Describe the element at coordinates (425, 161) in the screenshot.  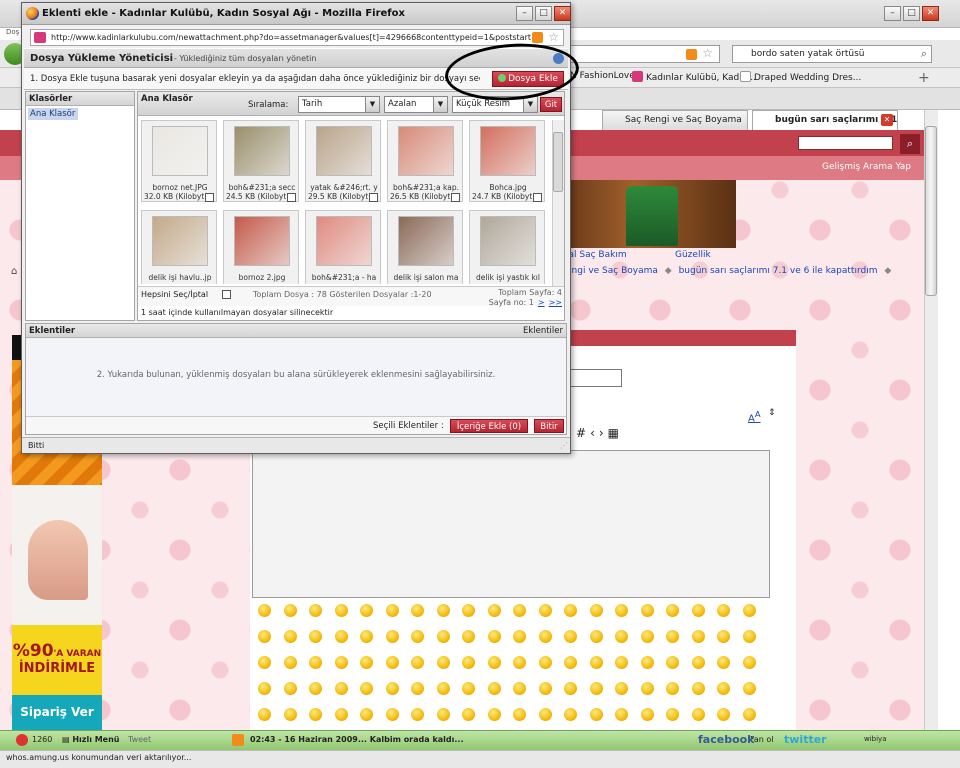
I see `file-thumbnail: boh&#231;a kap. 26.5 KB (Kilobyt` at that location.